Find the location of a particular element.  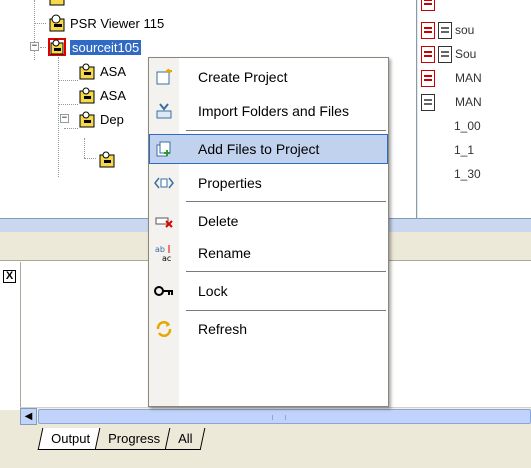

tree-item: Dep is located at coordinates (101, 119).